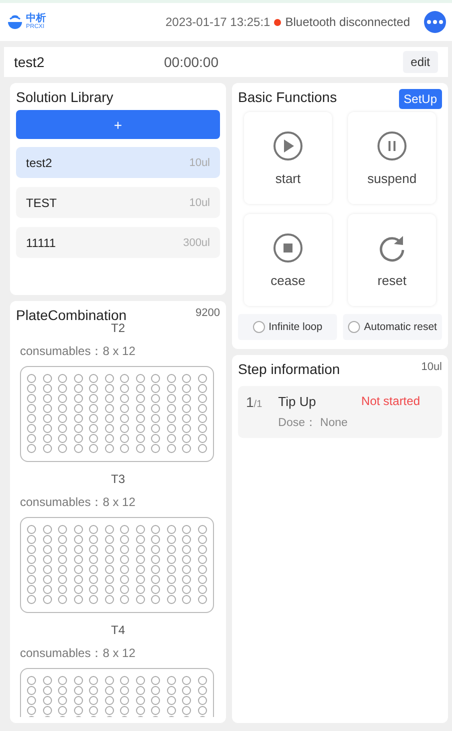 Image resolution: width=452 pixels, height=731 pixels. I want to click on solution-name: 11111, so click(41, 243).